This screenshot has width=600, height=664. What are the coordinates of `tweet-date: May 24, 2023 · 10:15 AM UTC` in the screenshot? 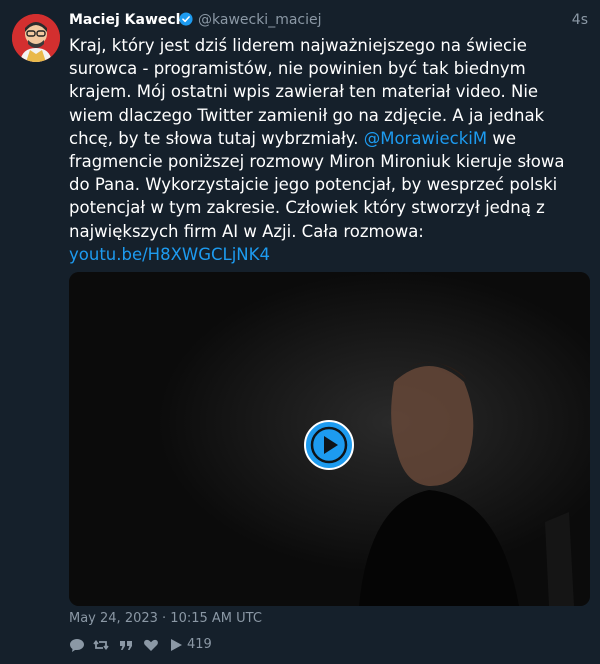 It's located at (165, 618).